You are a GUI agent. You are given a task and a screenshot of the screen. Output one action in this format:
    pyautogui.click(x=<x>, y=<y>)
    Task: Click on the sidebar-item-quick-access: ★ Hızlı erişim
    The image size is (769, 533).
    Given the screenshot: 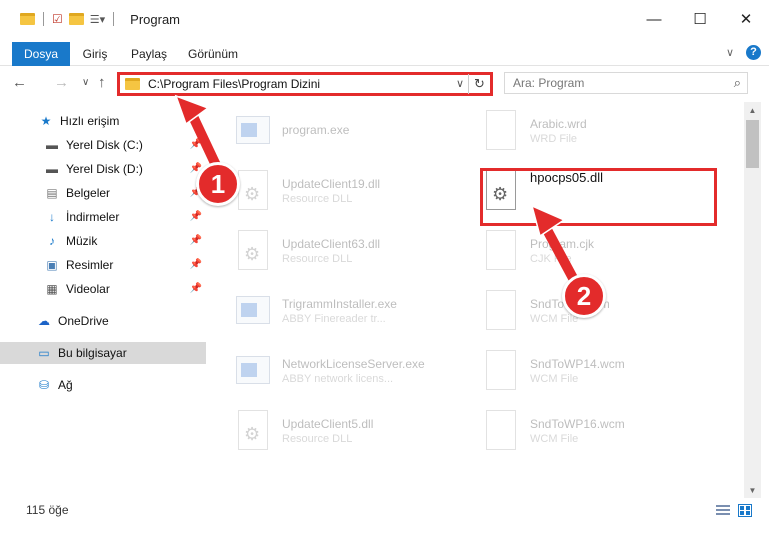 What is the action you would take?
    pyautogui.click(x=103, y=121)
    